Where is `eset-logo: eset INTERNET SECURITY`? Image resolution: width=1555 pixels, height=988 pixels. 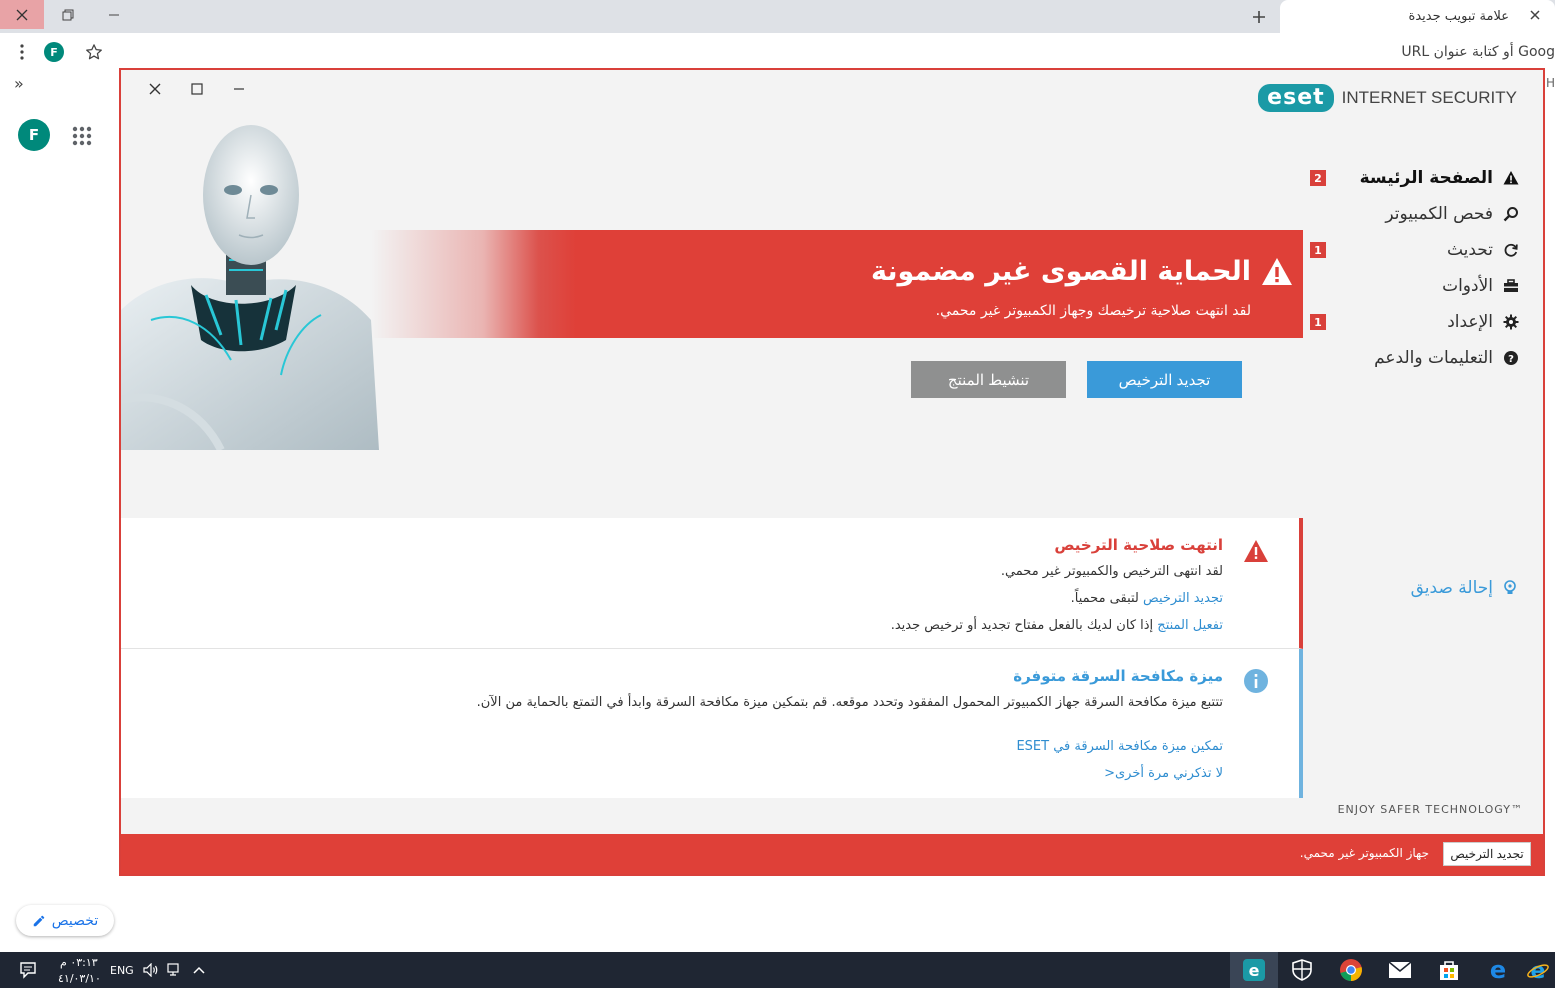 eset-logo: eset INTERNET SECURITY is located at coordinates (1387, 98).